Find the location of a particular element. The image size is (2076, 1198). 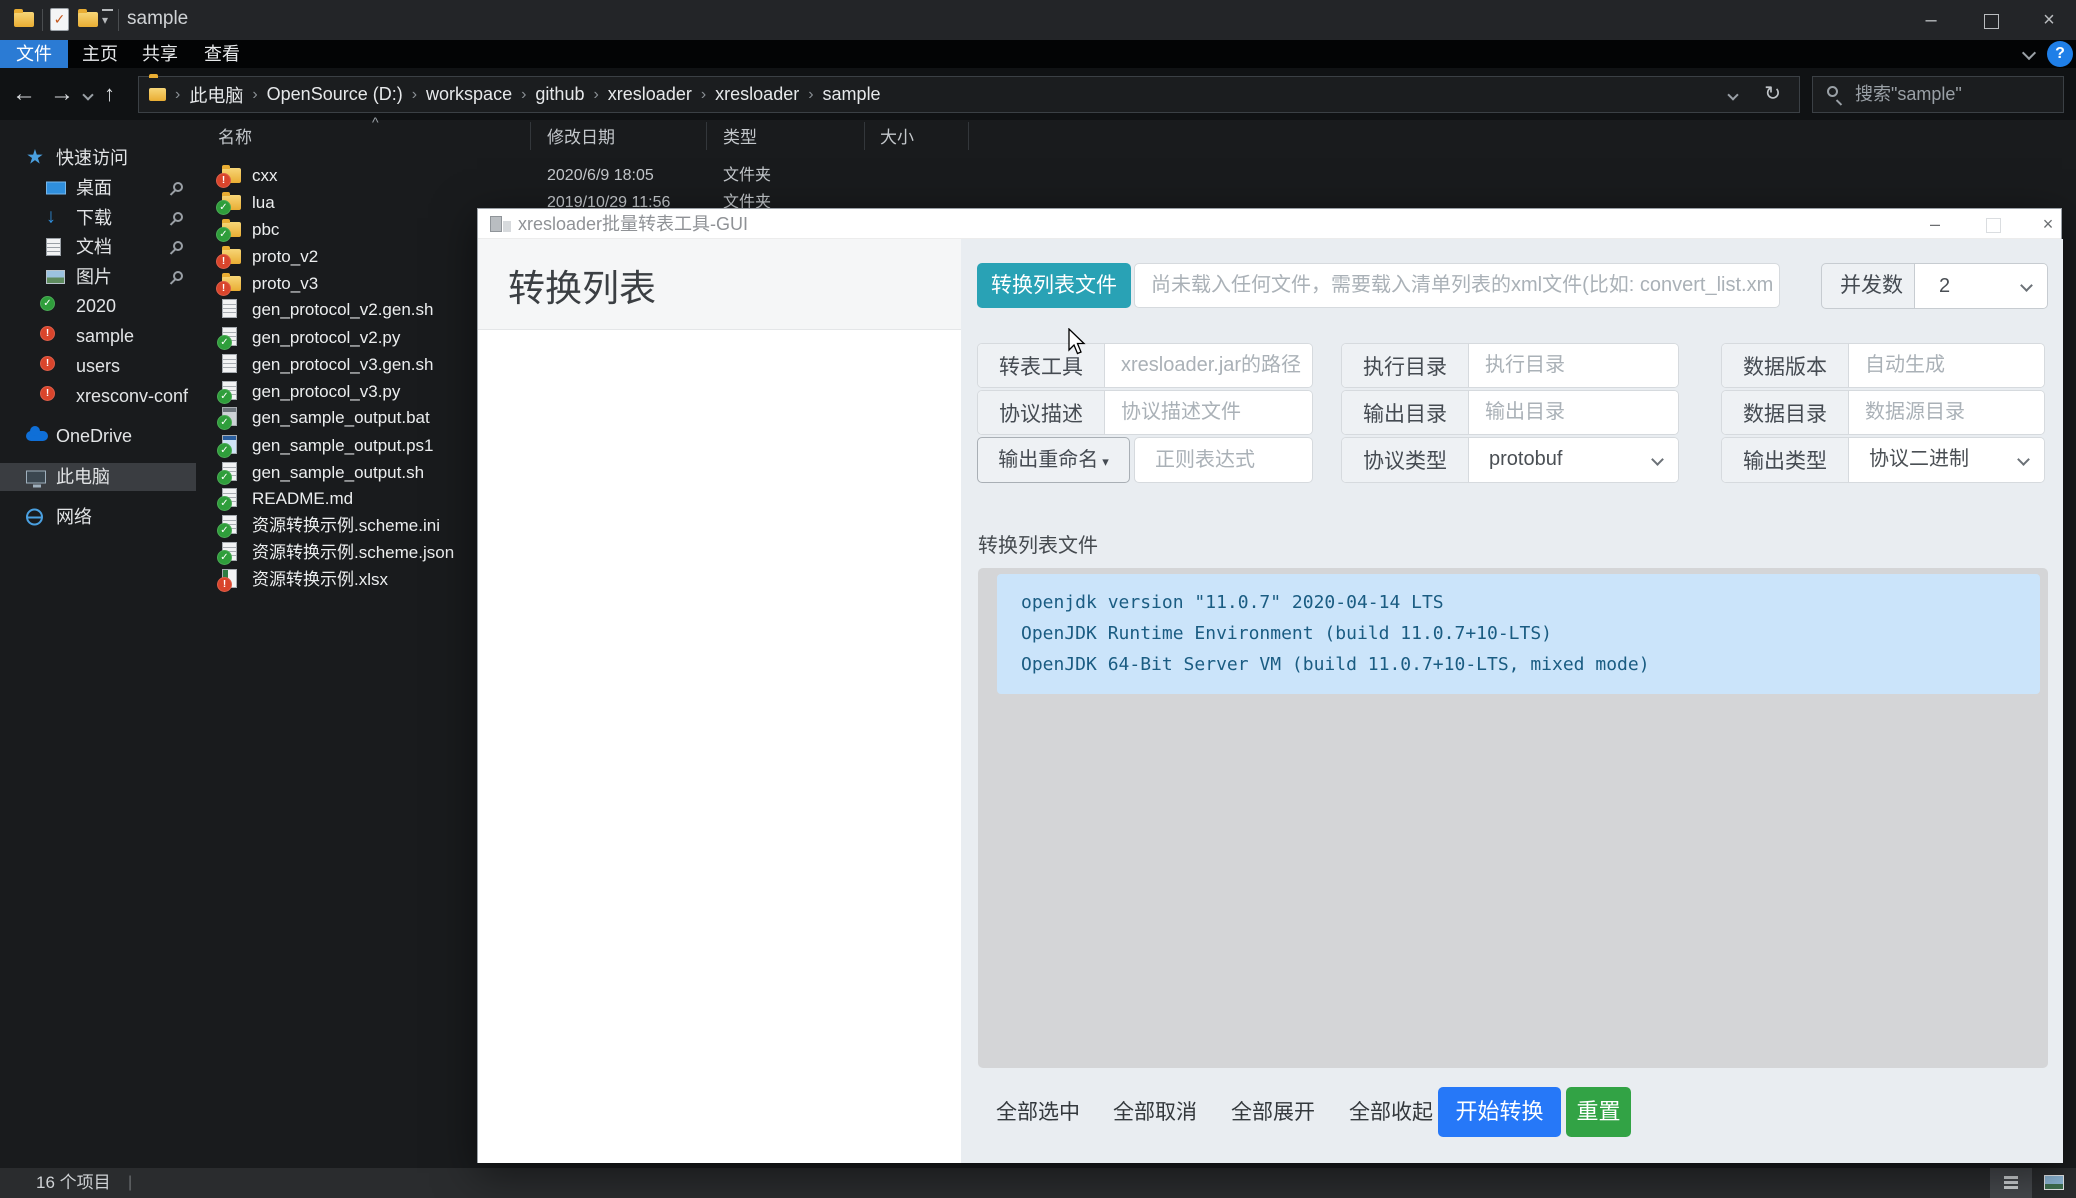

sort-ascending-icon: ^ is located at coordinates (375, 122).